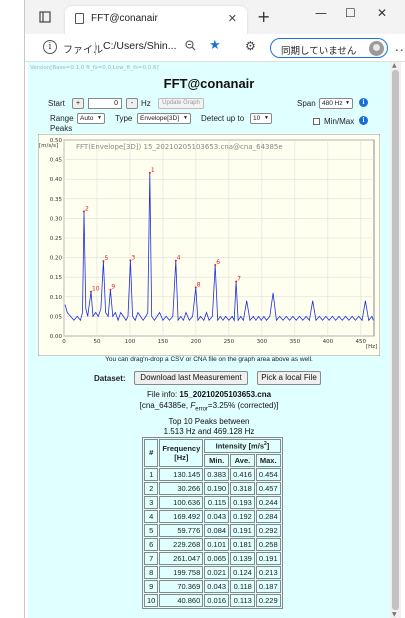 This screenshot has width=405, height=618. Describe the element at coordinates (181, 474) in the screenshot. I see `row-frequency: 130.145` at that location.